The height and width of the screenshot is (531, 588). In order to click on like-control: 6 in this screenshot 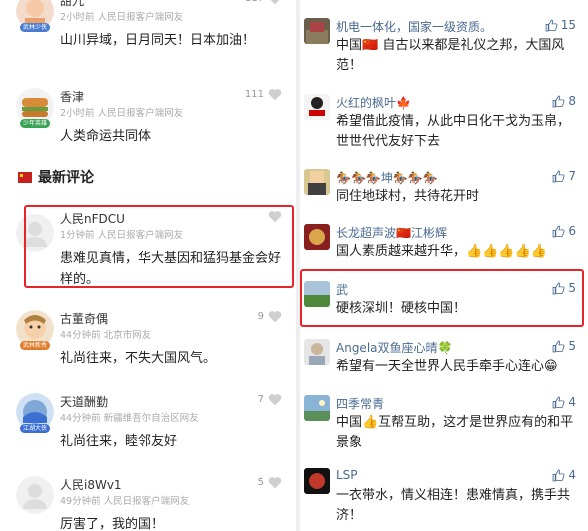, I will do `click(564, 231)`.